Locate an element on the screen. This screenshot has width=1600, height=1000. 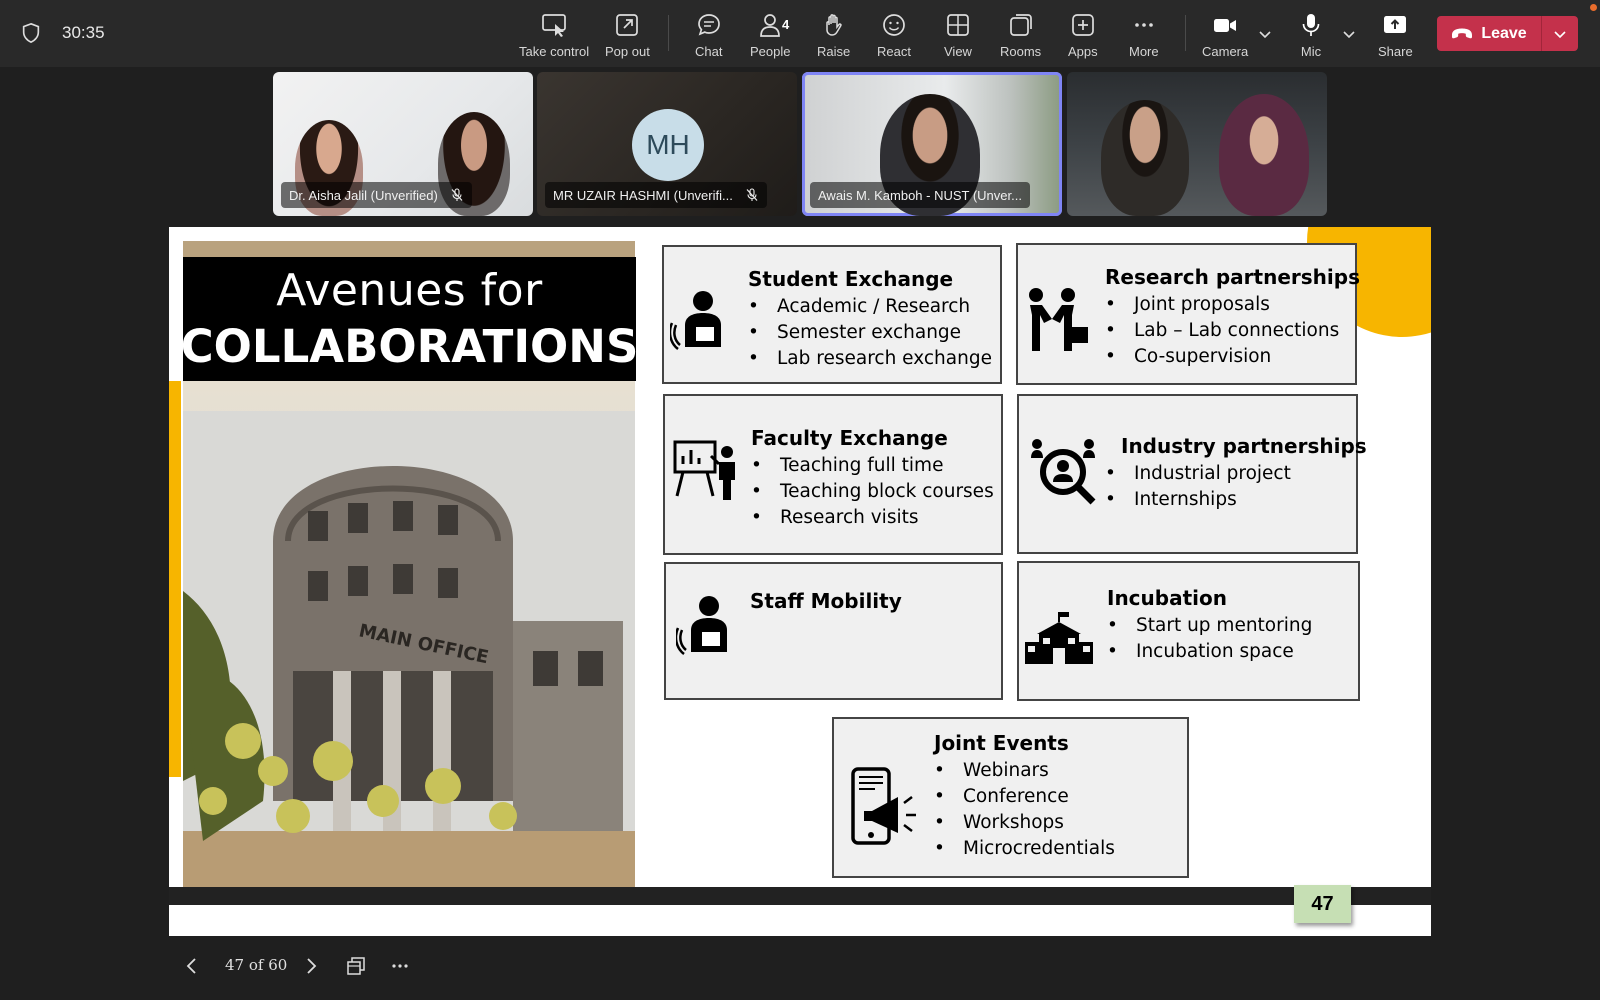
slide-page-indicator: 47 of 60 is located at coordinates (256, 965).